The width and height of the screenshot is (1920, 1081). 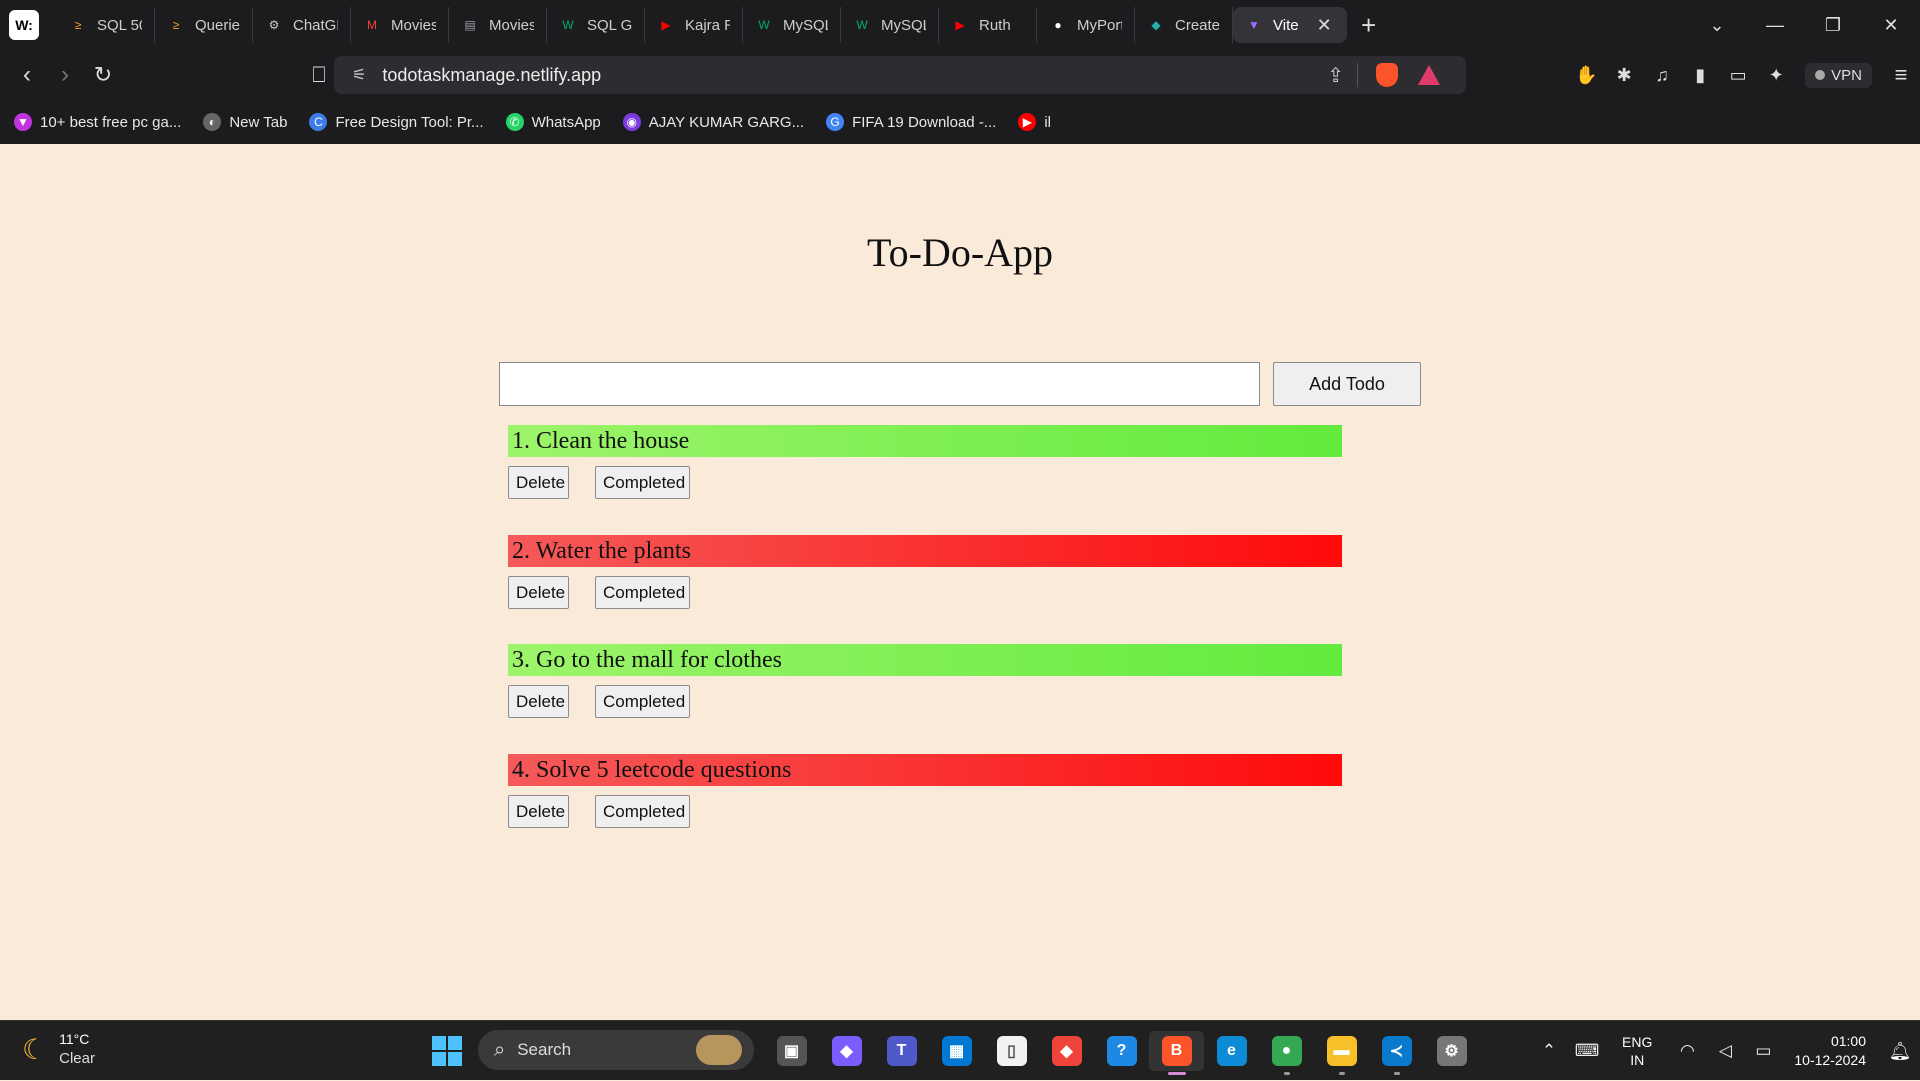 I want to click on address-bar: ⚟ todotaskmanage.netlify.app ⇪, so click(x=900, y=75).